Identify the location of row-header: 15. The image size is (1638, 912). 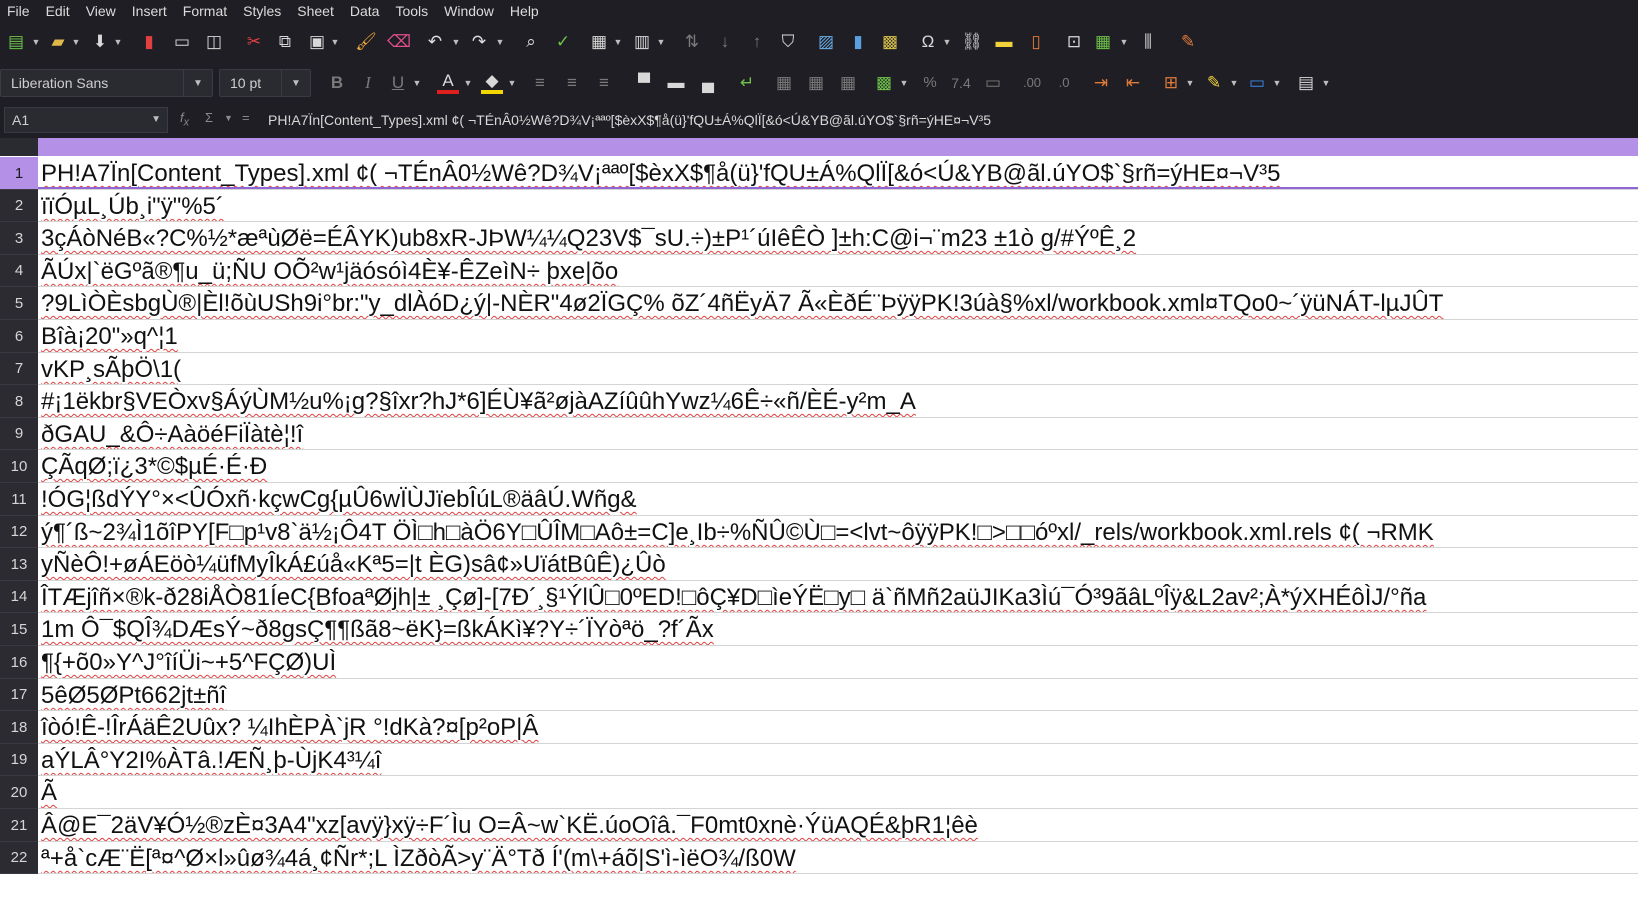
(19, 629).